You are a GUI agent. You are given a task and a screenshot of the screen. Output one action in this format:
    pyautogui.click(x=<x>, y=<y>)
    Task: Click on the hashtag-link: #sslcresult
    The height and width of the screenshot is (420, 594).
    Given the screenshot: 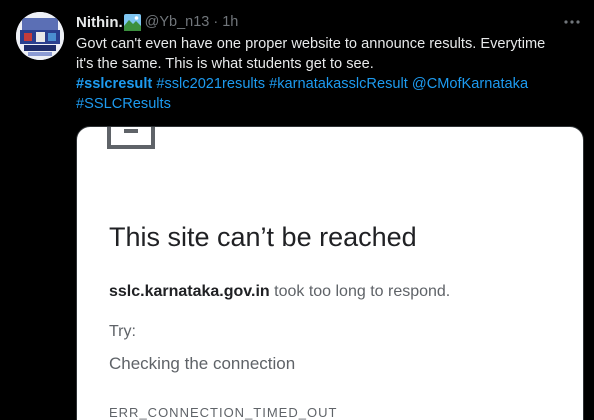 What is the action you would take?
    pyautogui.click(x=114, y=84)
    